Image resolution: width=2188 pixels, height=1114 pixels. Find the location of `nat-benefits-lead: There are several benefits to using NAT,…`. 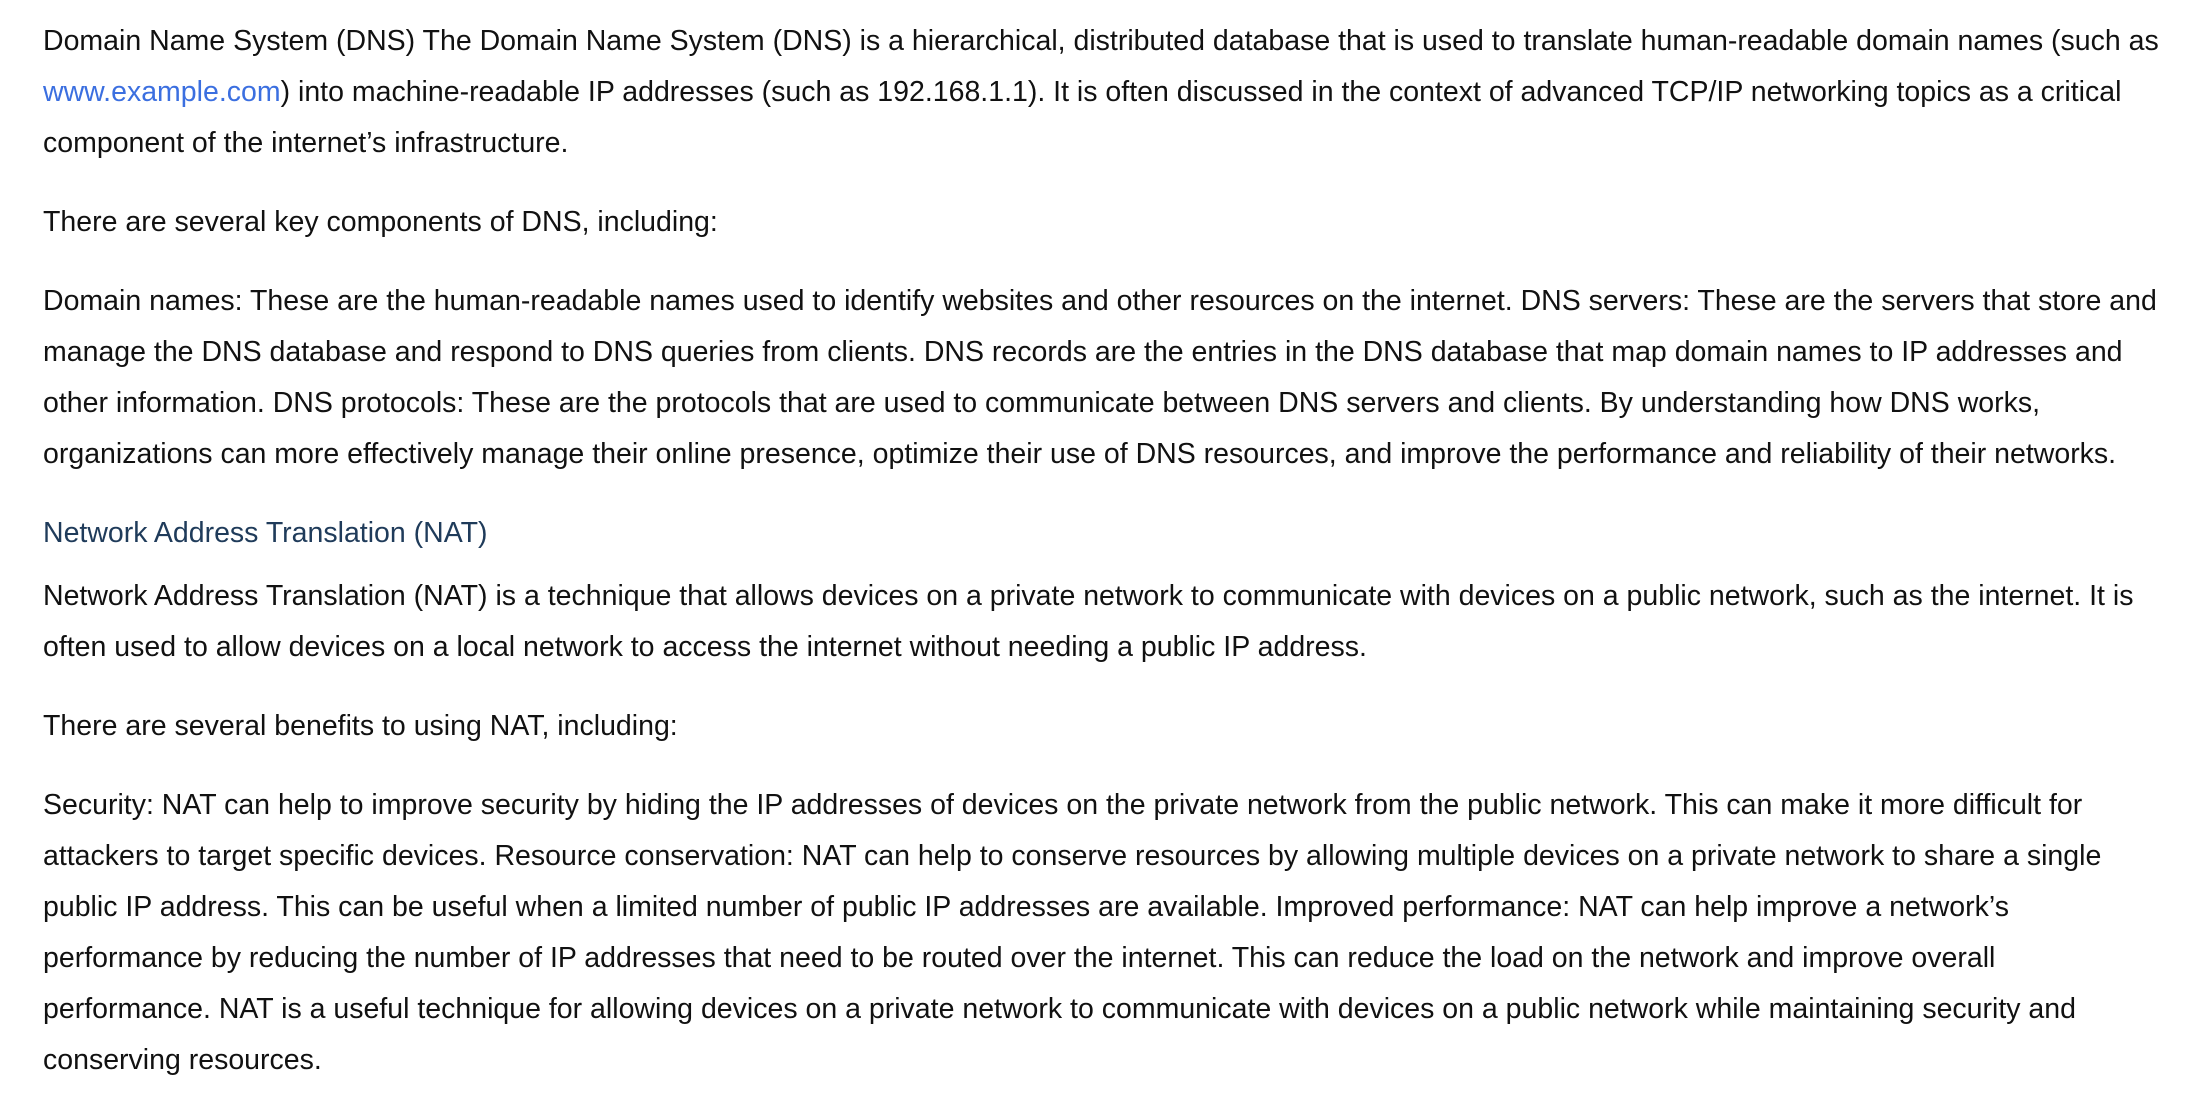

nat-benefits-lead: There are several benefits to using NAT,… is located at coordinates (360, 726).